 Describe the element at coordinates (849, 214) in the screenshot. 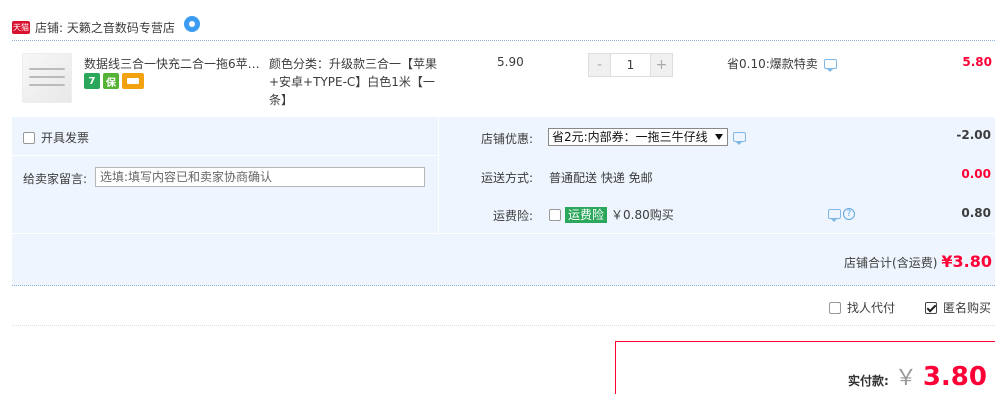

I see `help-icon: ?` at that location.